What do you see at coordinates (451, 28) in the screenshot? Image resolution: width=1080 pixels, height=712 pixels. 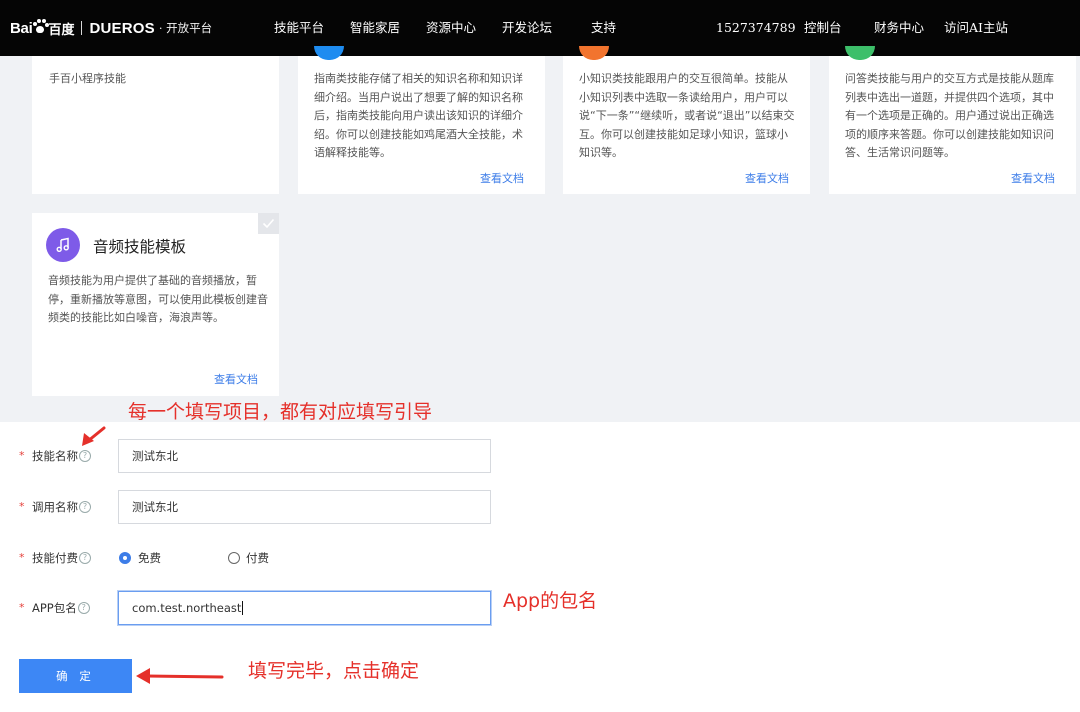 I see `nav-resource-center: 资源中心` at bounding box center [451, 28].